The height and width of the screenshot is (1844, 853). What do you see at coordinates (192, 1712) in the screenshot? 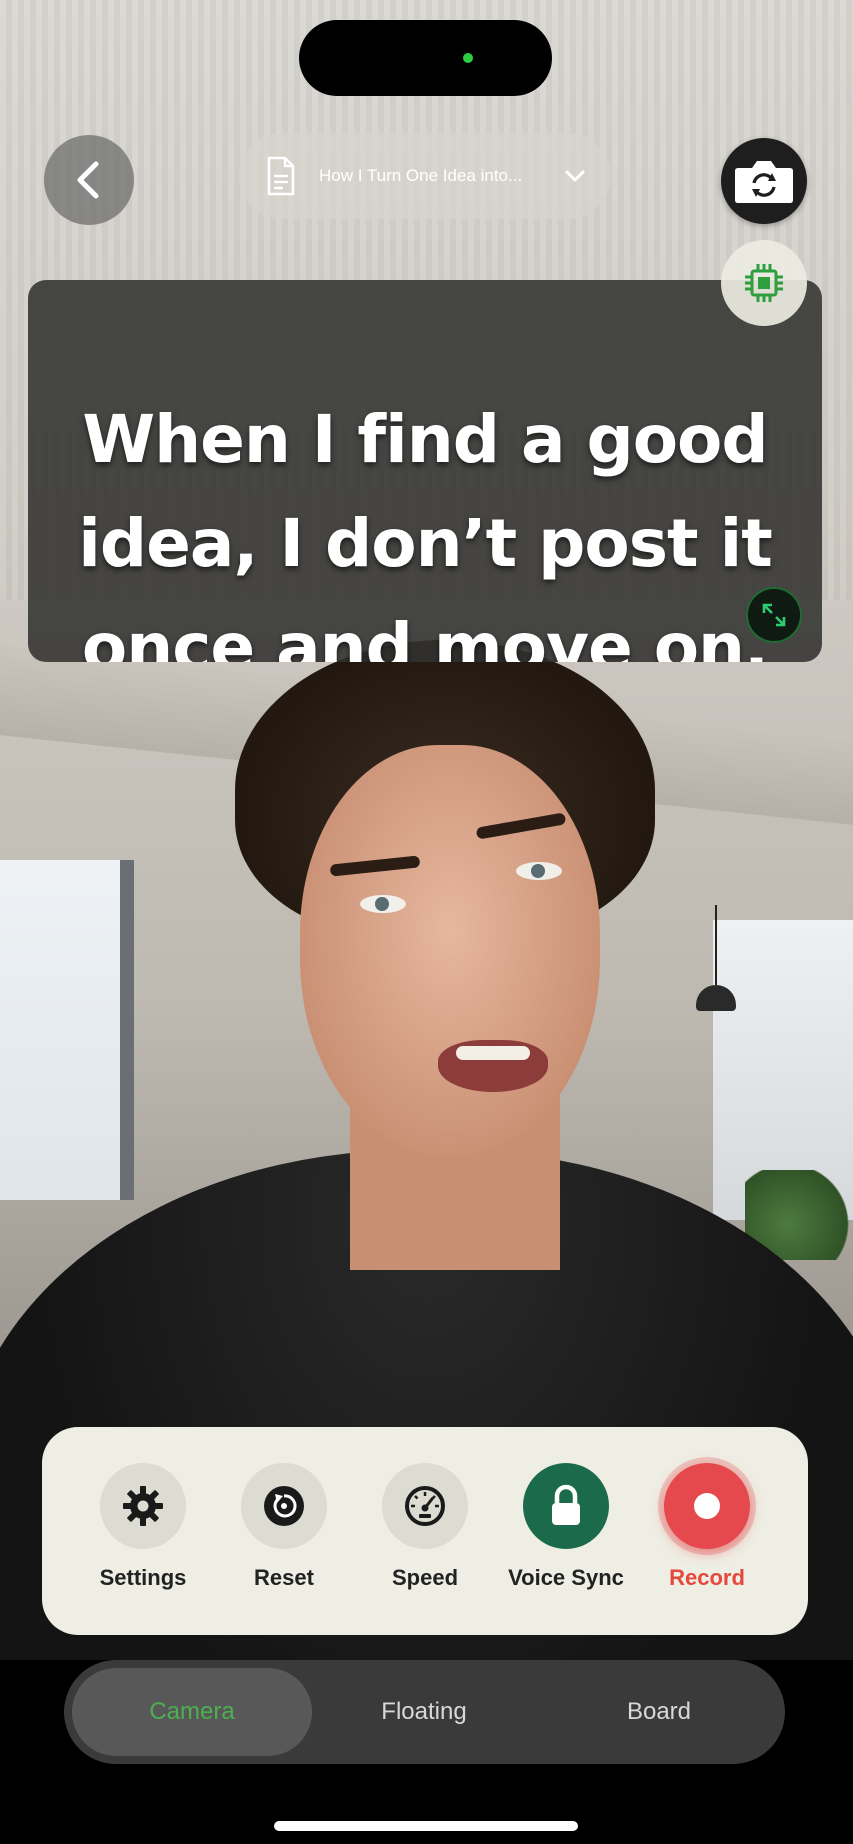
I see `mode-tab-camera: Camera` at bounding box center [192, 1712].